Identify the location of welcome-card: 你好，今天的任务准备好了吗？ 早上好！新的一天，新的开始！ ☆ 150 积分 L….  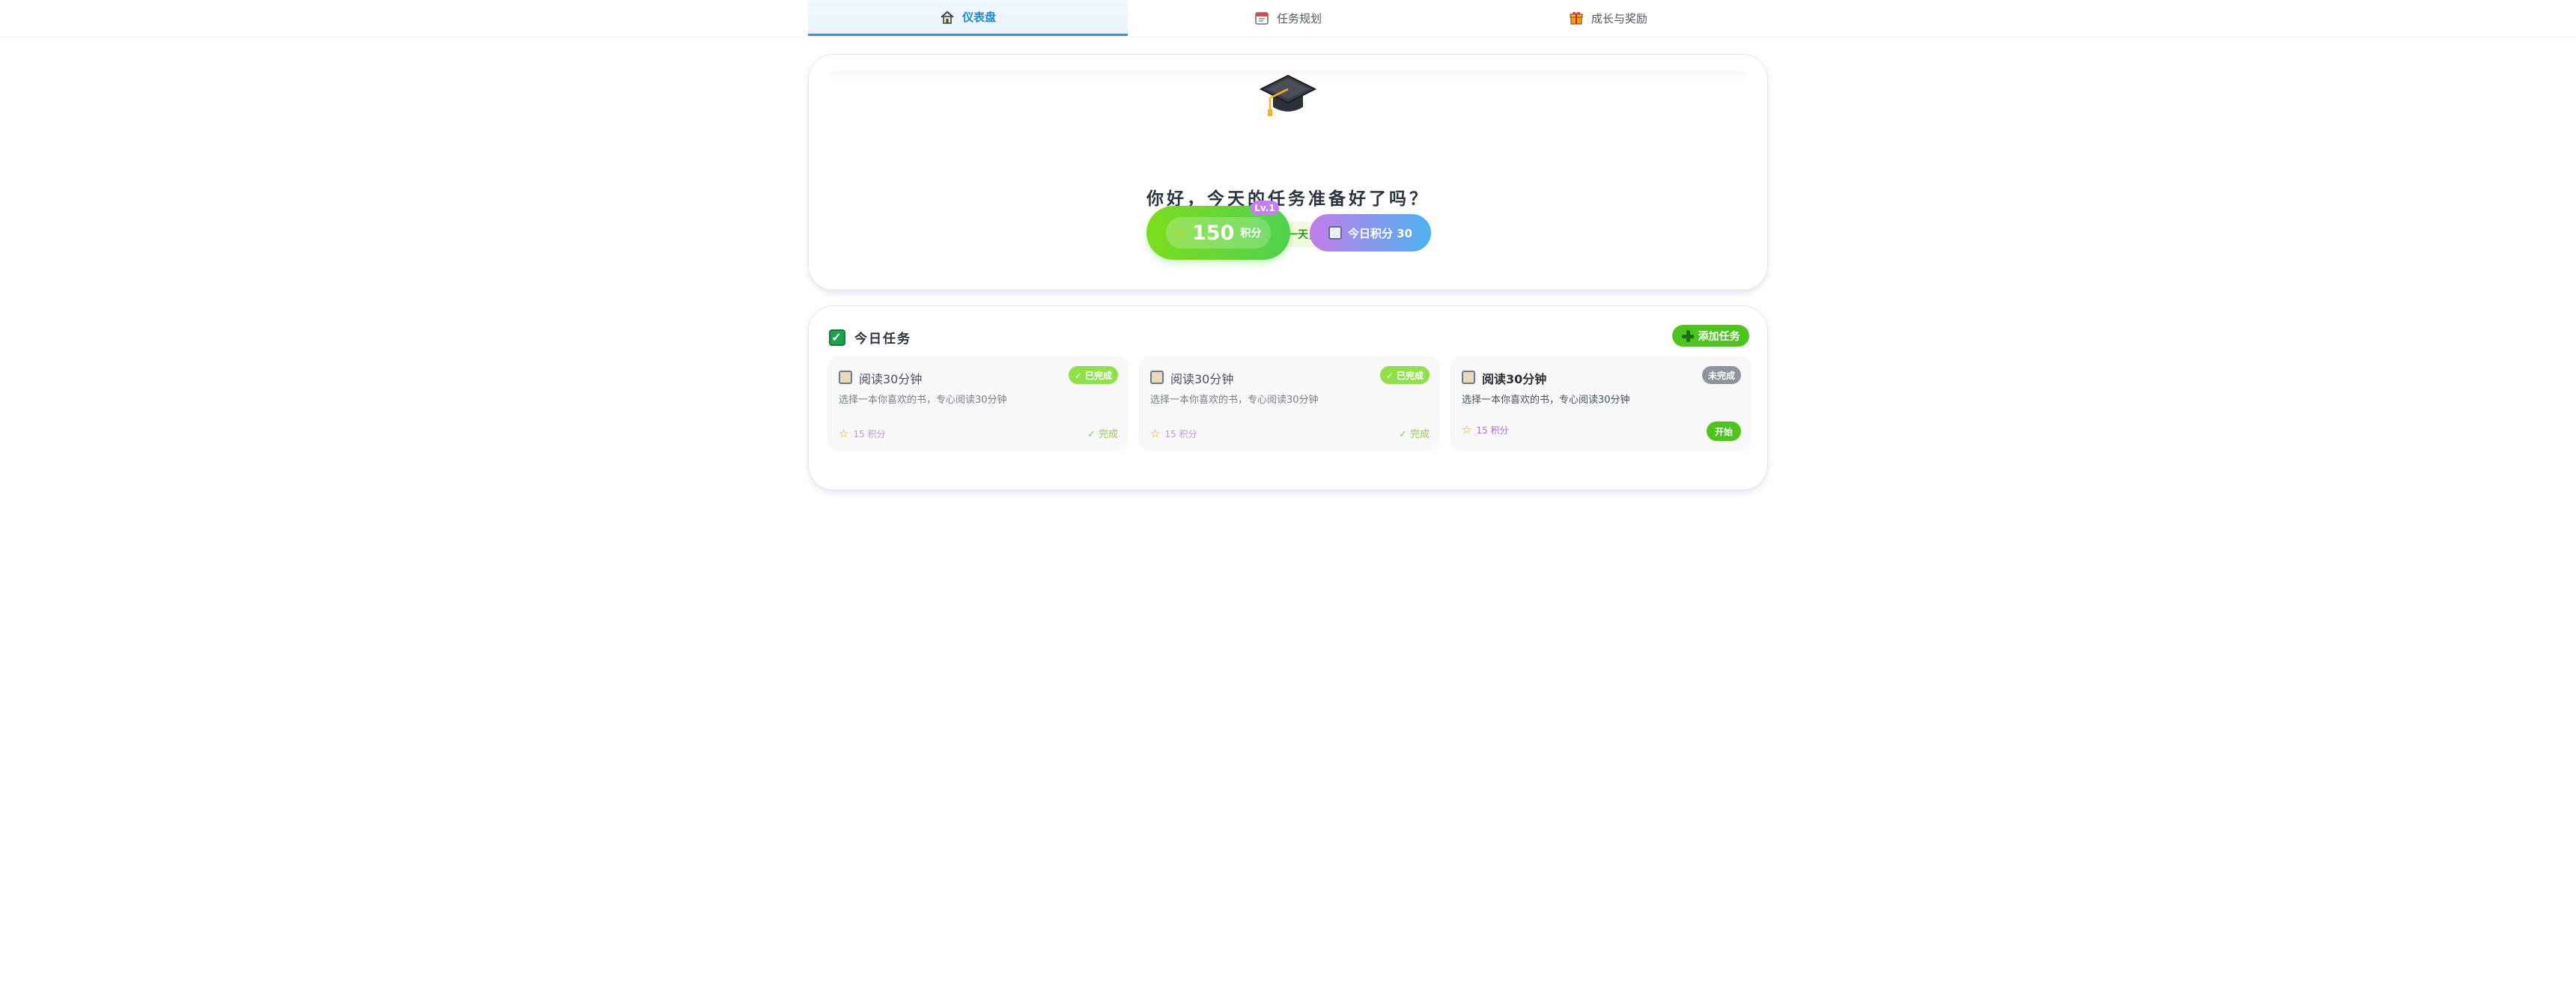
(1288, 172).